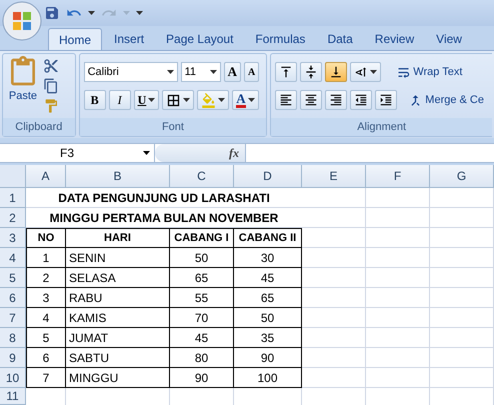  Describe the element at coordinates (429, 72) in the screenshot. I see `wrap-text-button: Wrap Text` at that location.